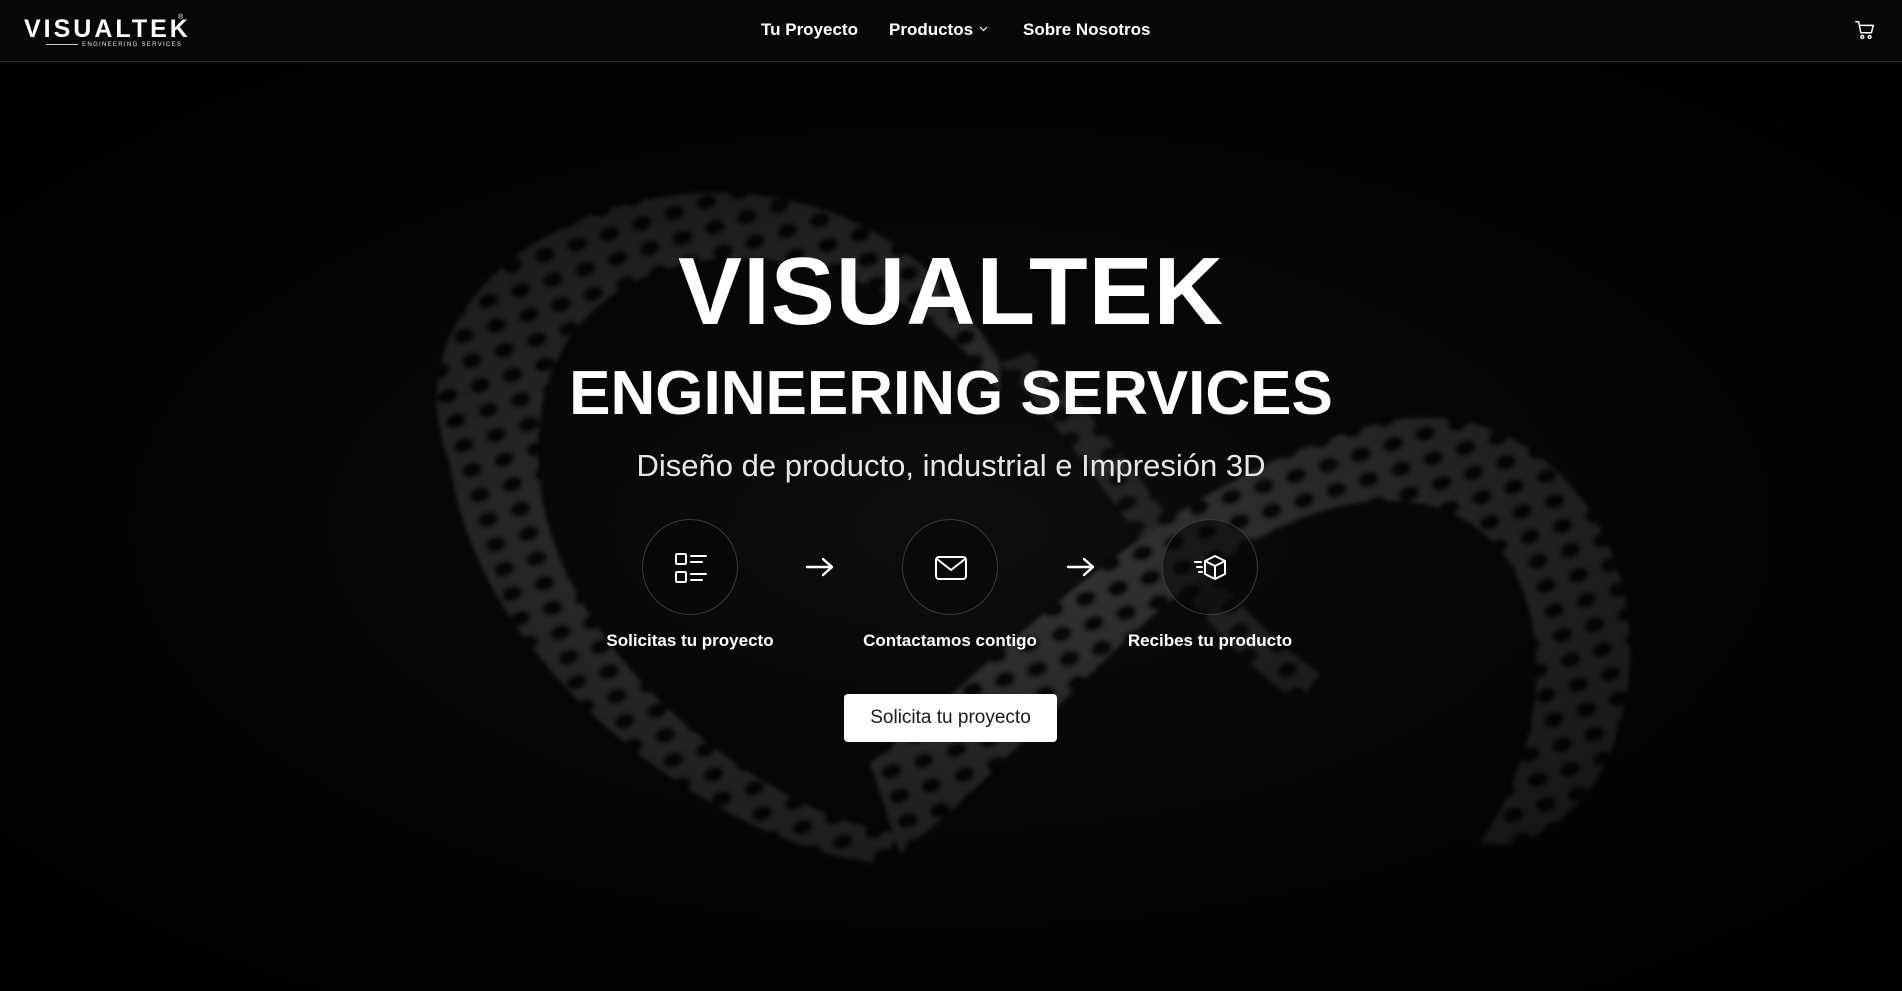 Image resolution: width=1902 pixels, height=991 pixels. I want to click on nav-sobre-nosotros: Sobre Nosotros, so click(1087, 30).